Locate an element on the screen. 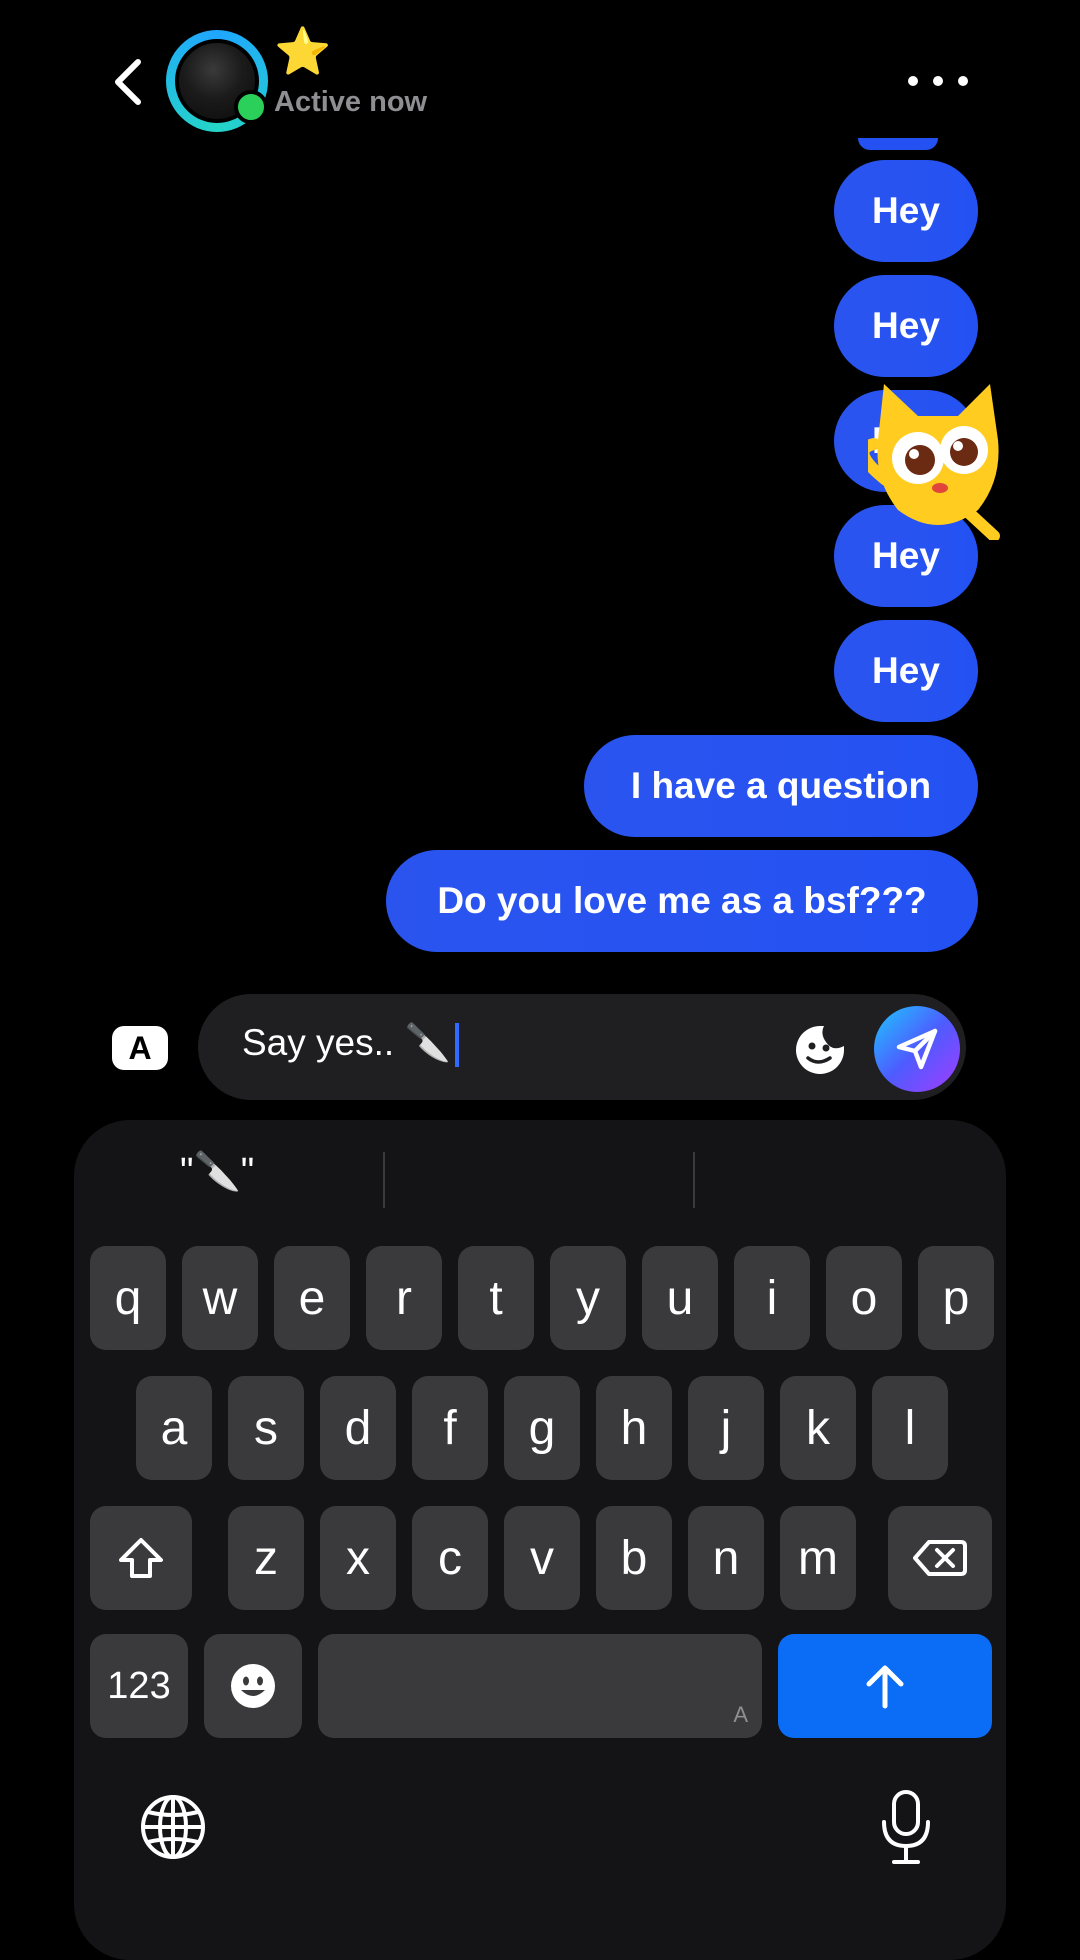 This screenshot has width=1080, height=1960. key-t: t is located at coordinates (496, 1298).